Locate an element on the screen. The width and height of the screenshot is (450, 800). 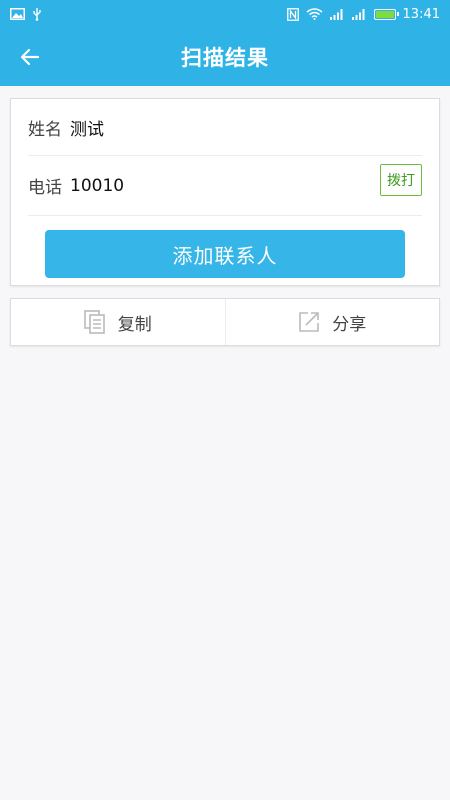
status-time: 13:41 is located at coordinates (421, 14).